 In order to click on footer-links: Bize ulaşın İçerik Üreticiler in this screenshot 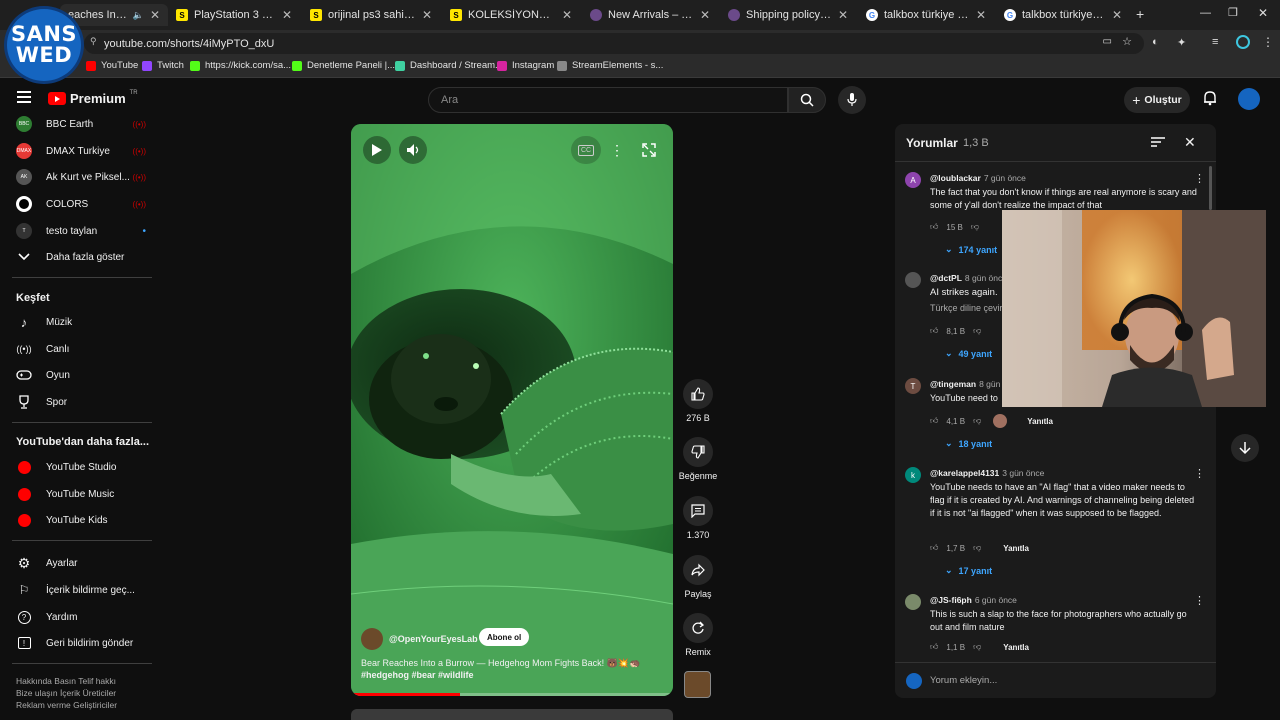, I will do `click(66, 693)`.